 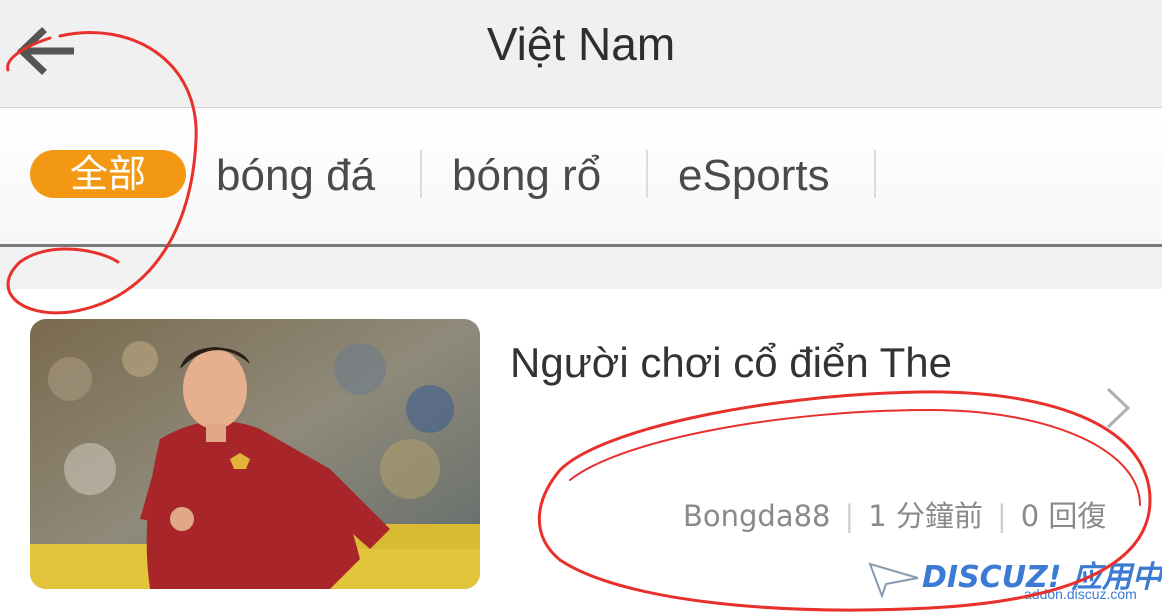 I want to click on article-meta: Bongda88 | 1 分鐘前 | 0 回復, so click(x=894, y=514).